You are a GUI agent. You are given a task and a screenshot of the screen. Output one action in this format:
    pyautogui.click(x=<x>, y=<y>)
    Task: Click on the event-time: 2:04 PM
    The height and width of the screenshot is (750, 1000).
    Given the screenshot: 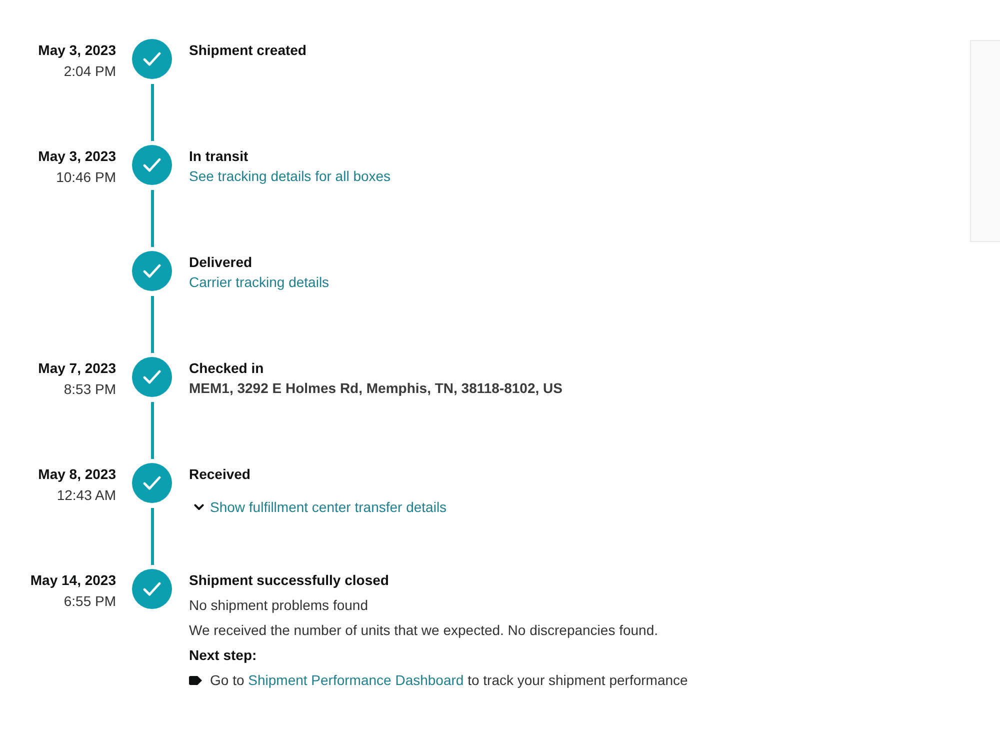 What is the action you would take?
    pyautogui.click(x=90, y=71)
    